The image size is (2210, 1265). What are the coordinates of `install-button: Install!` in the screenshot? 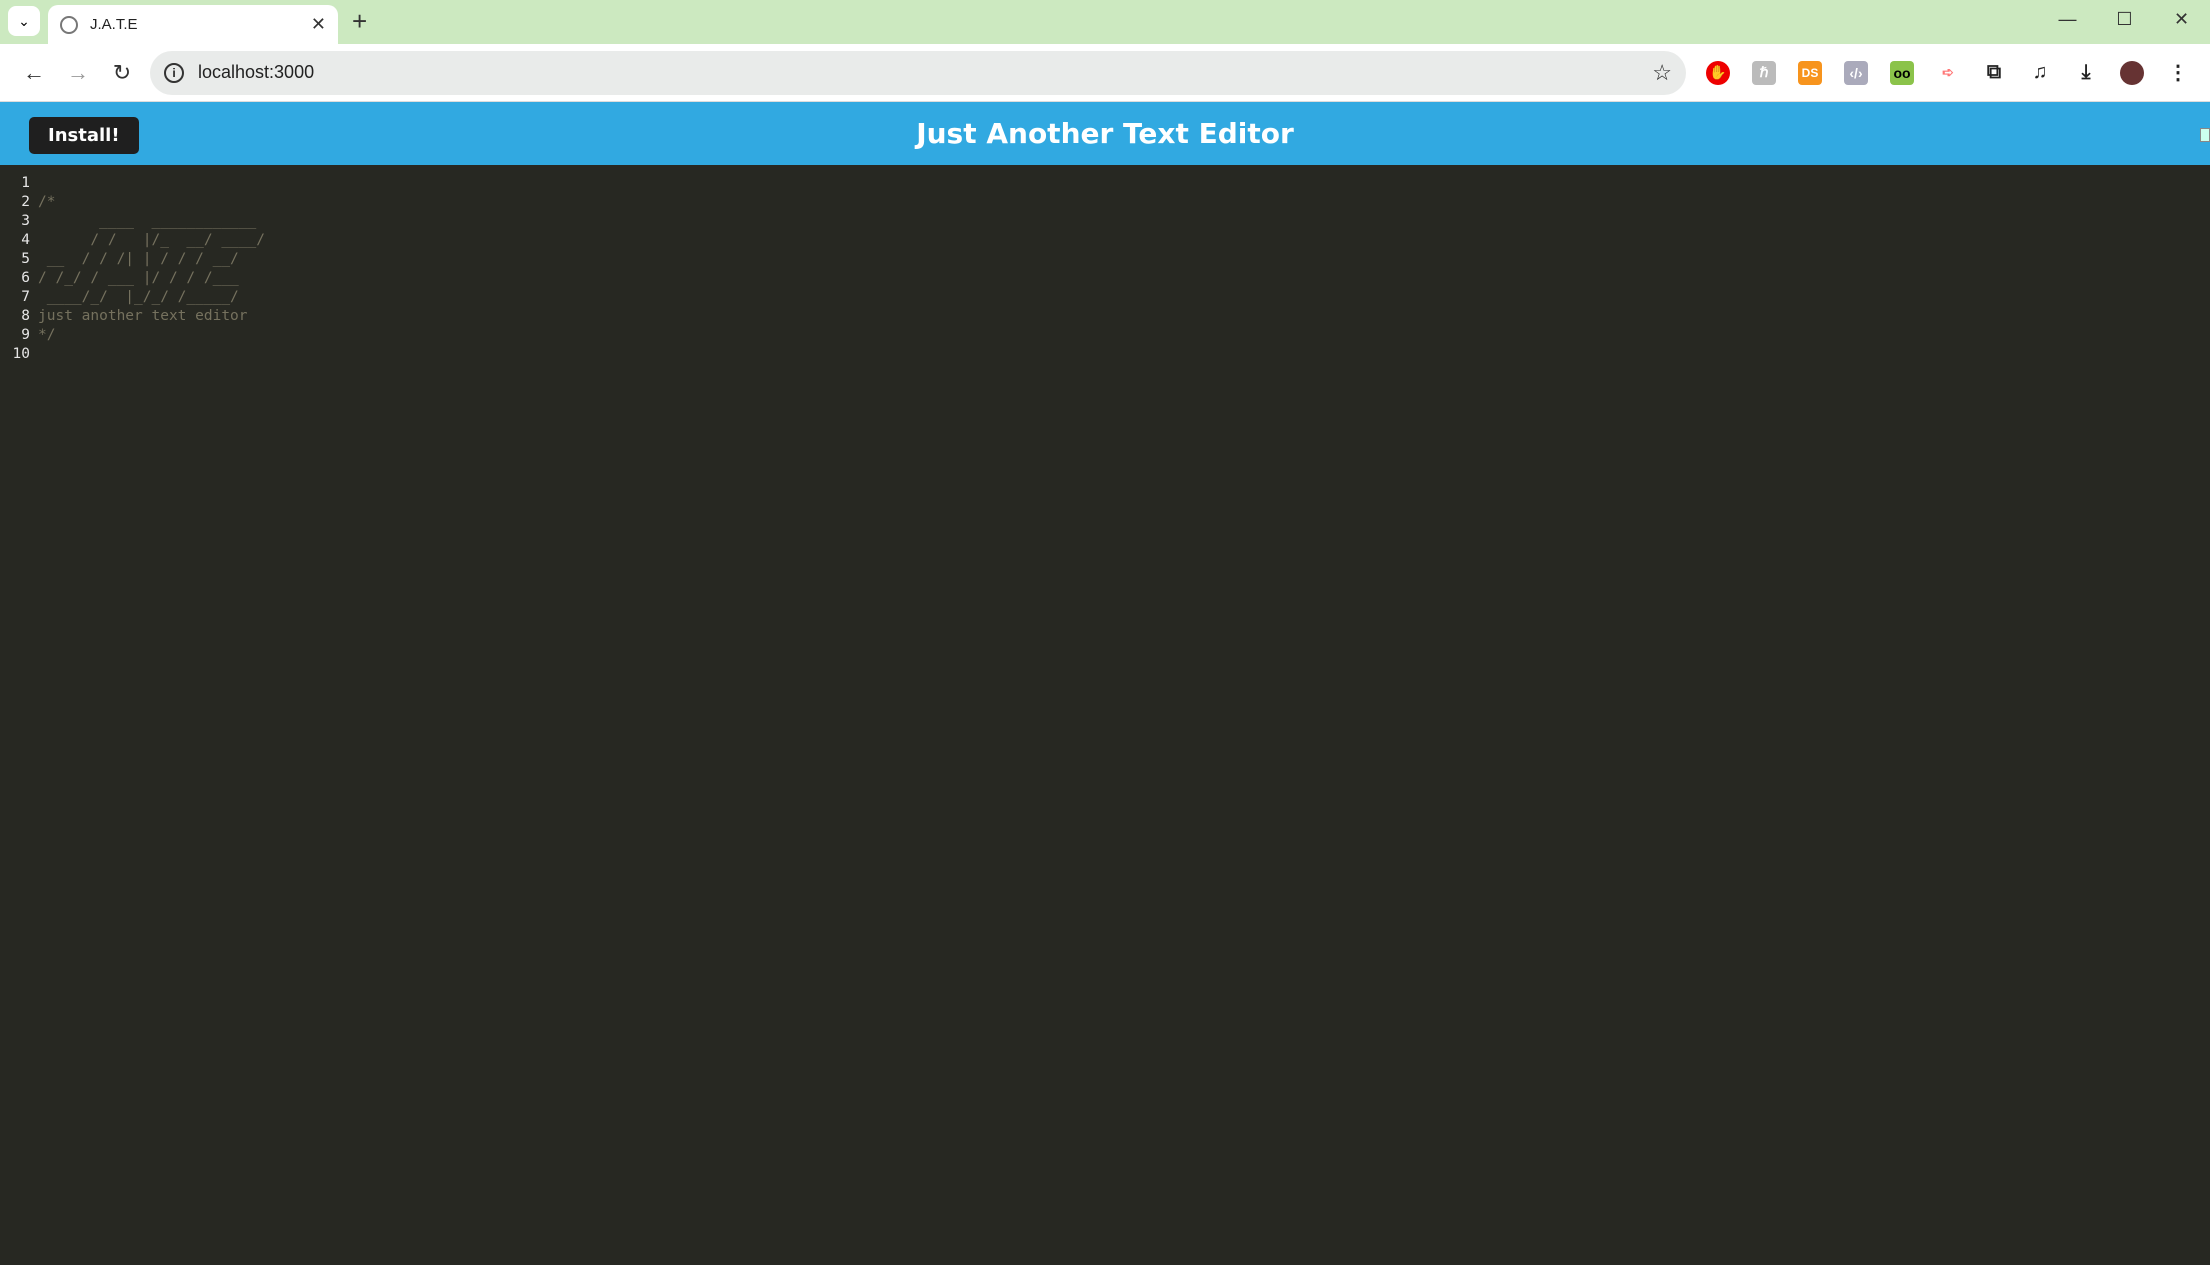 It's located at (84, 135).